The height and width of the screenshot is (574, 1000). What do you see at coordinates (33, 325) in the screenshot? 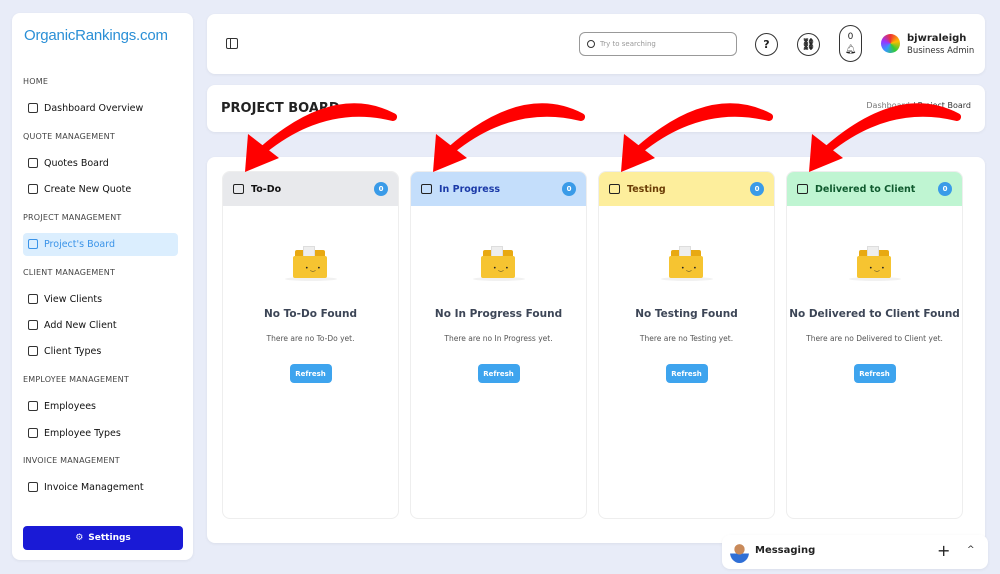
I see `user-plus-icon` at bounding box center [33, 325].